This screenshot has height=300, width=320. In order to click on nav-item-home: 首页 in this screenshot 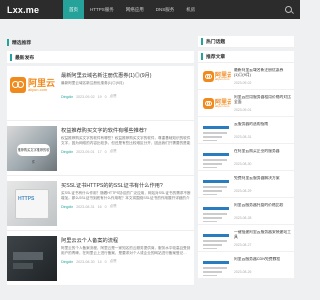, I will do `click(73, 9)`.